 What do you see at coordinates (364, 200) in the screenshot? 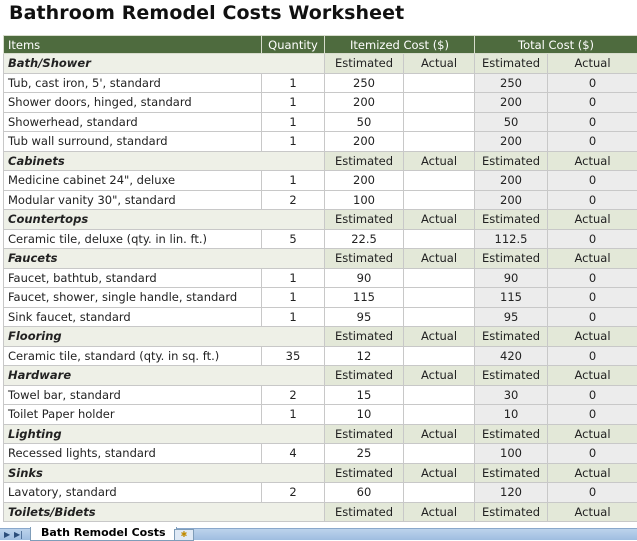
I see `itemized-estimated-cell: 100` at bounding box center [364, 200].